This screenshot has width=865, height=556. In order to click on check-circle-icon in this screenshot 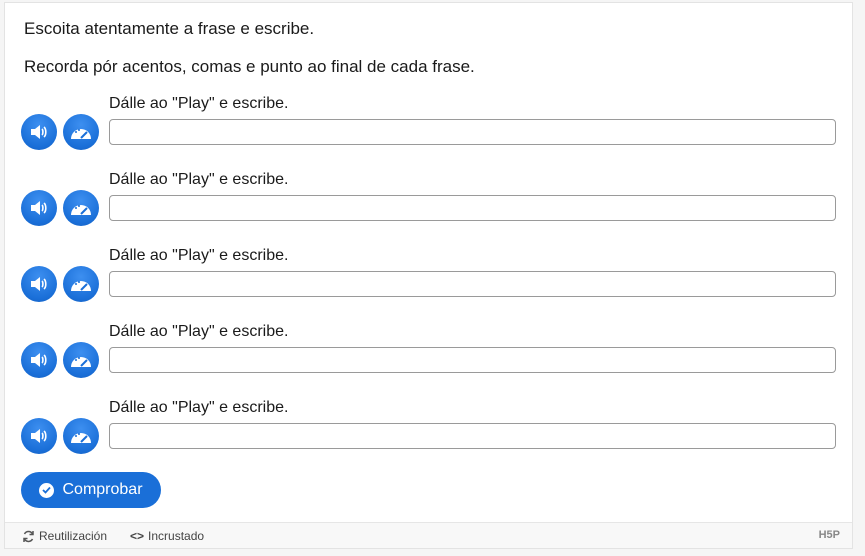, I will do `click(47, 490)`.